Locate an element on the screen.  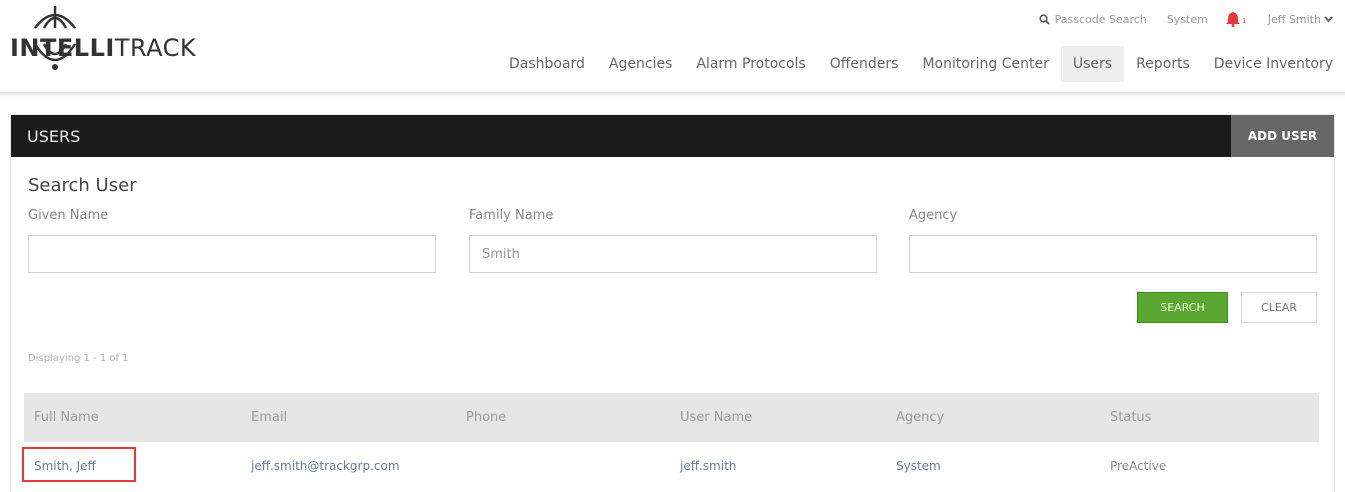
chevron-down-icon is located at coordinates (1328, 19).